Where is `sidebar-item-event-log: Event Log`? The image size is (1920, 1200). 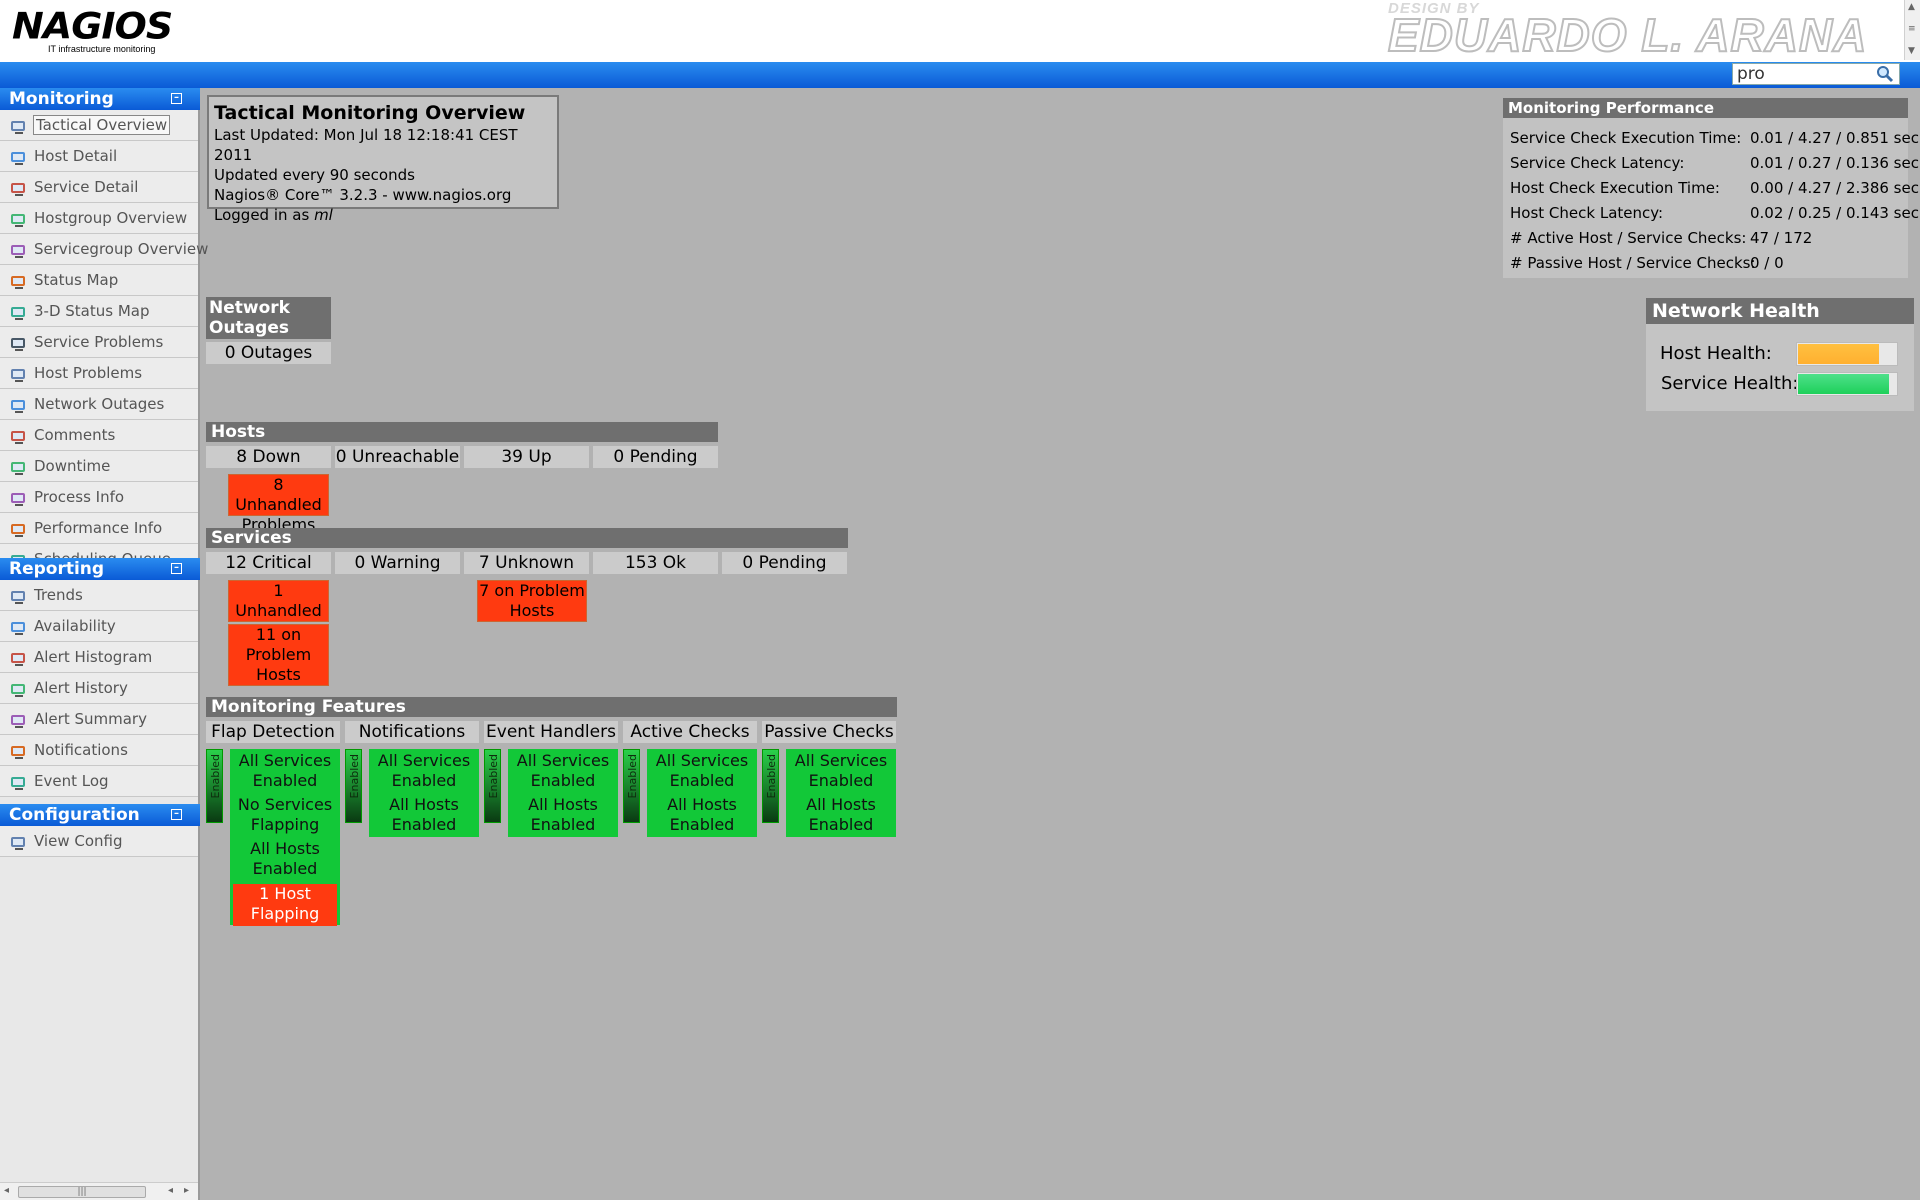 sidebar-item-event-log: Event Log is located at coordinates (99, 781).